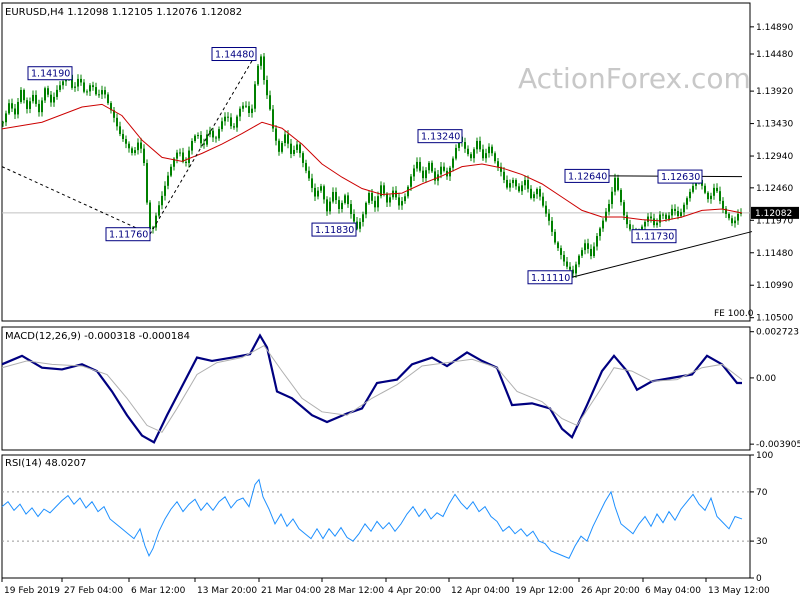 The width and height of the screenshot is (800, 600). I want to click on x-tick-label: 13 Mar 20:00, so click(227, 591).